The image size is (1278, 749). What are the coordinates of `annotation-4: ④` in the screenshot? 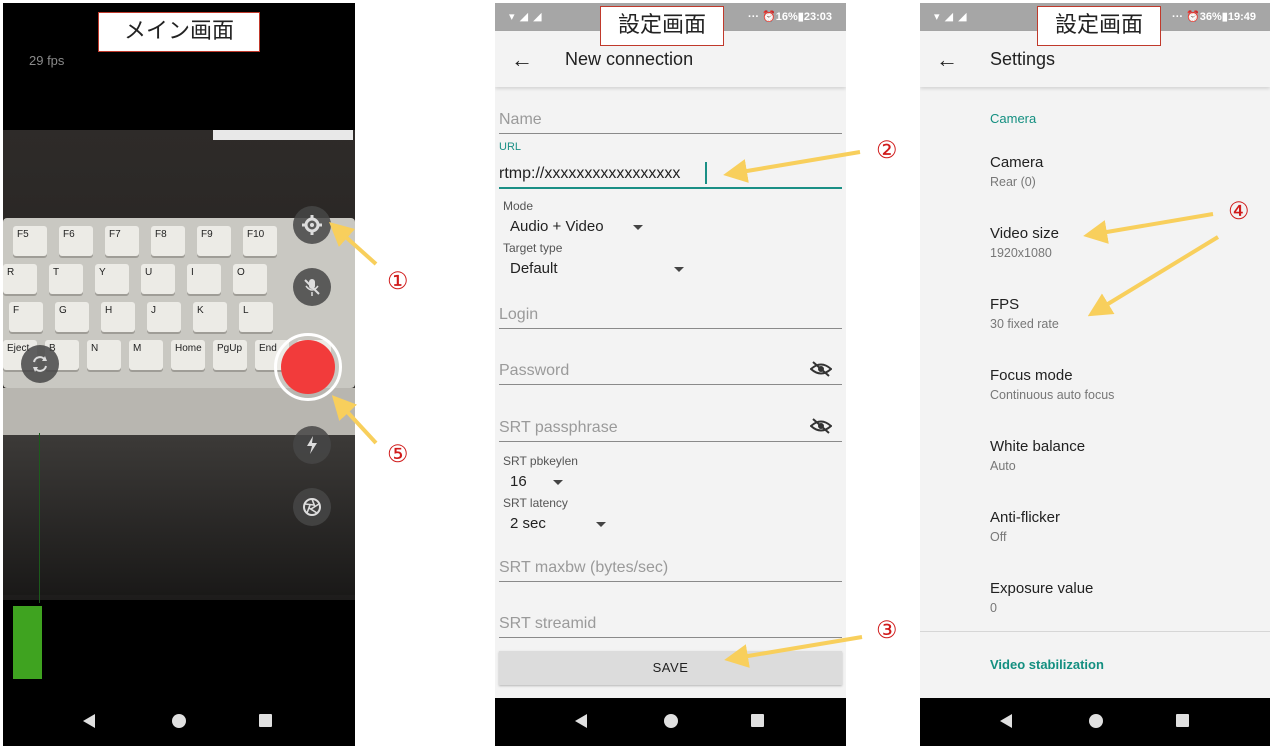 It's located at (1239, 211).